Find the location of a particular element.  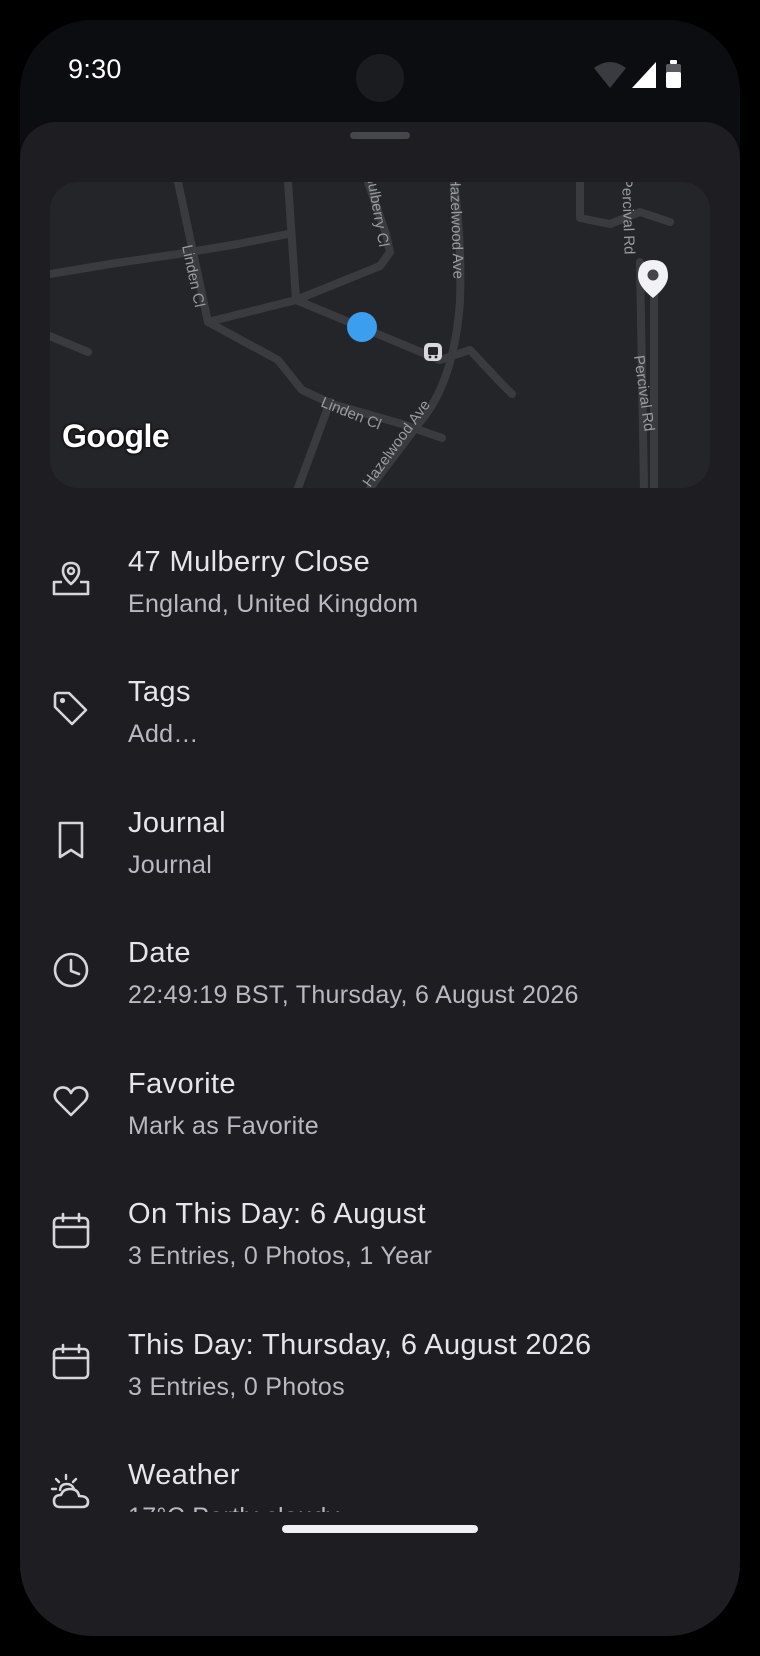

status-bar: 9:30 is located at coordinates (380, 72).